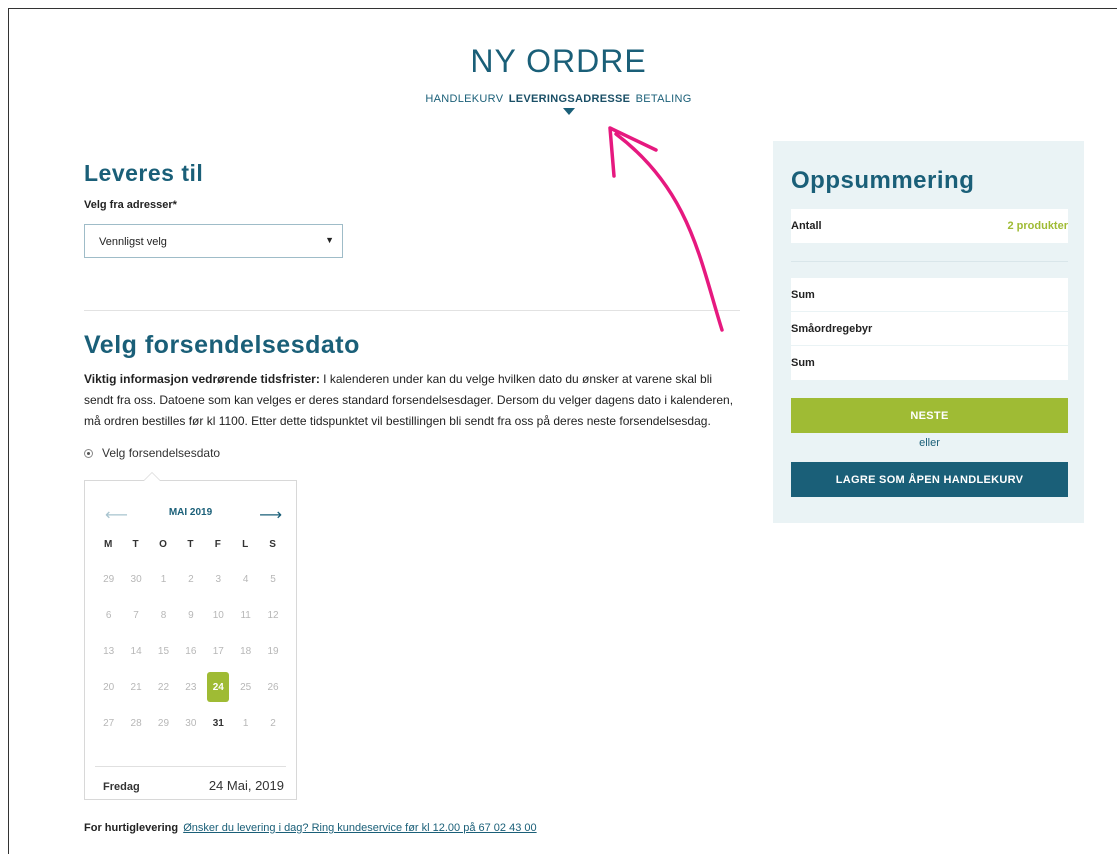 The image size is (1117, 854). Describe the element at coordinates (88, 453) in the screenshot. I see `radio-button` at that location.